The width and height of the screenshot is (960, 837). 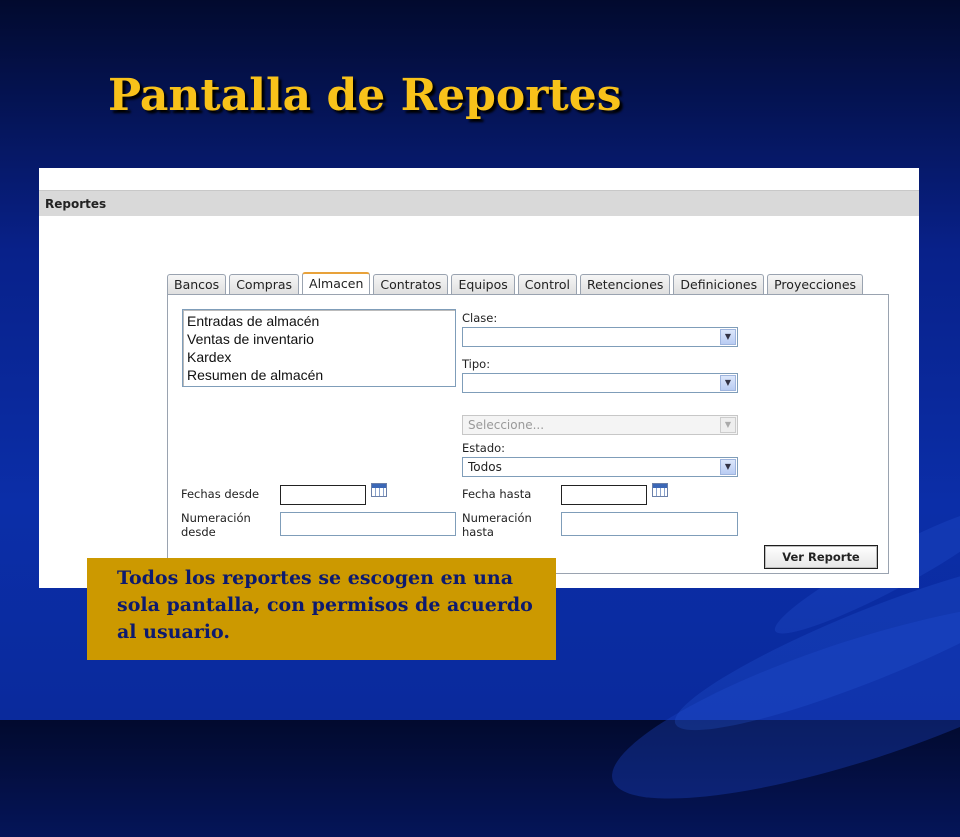 What do you see at coordinates (479, 203) in the screenshot?
I see `app-header: Reportes` at bounding box center [479, 203].